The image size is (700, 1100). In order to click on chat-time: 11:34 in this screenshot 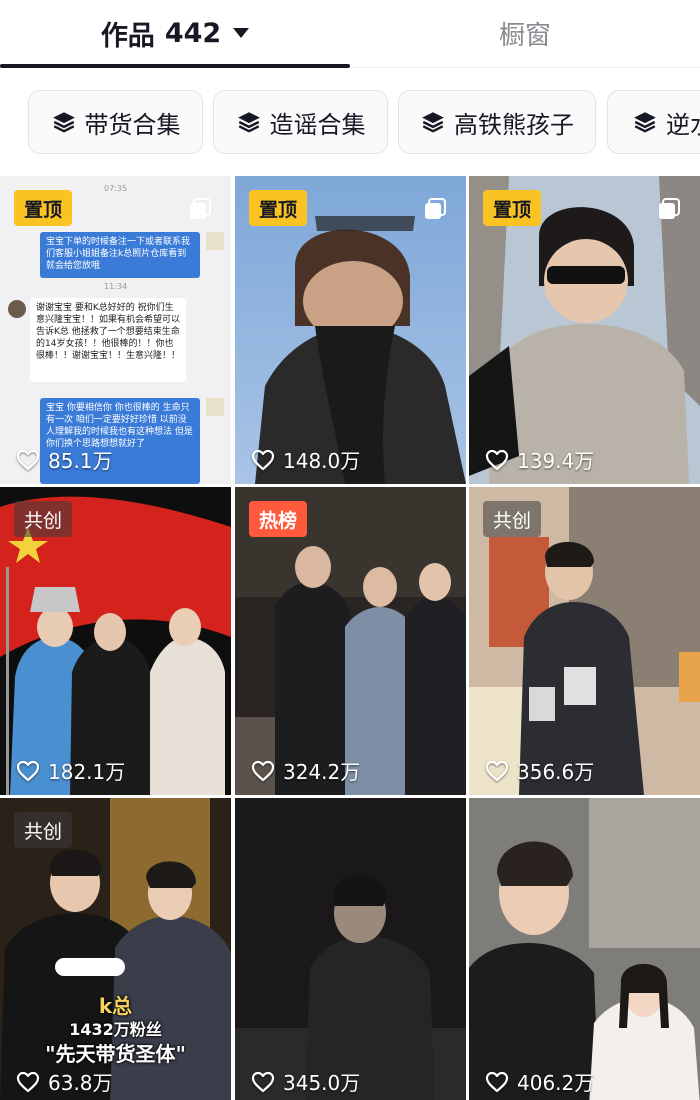, I will do `click(116, 286)`.